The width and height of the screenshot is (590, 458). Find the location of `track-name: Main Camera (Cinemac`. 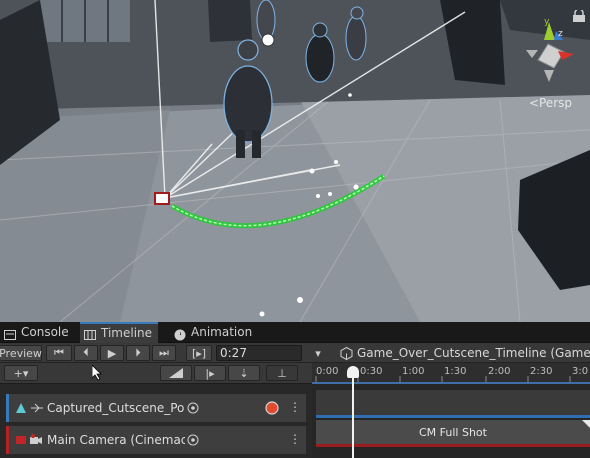

track-name: Main Camera (Cinemac is located at coordinates (116, 440).